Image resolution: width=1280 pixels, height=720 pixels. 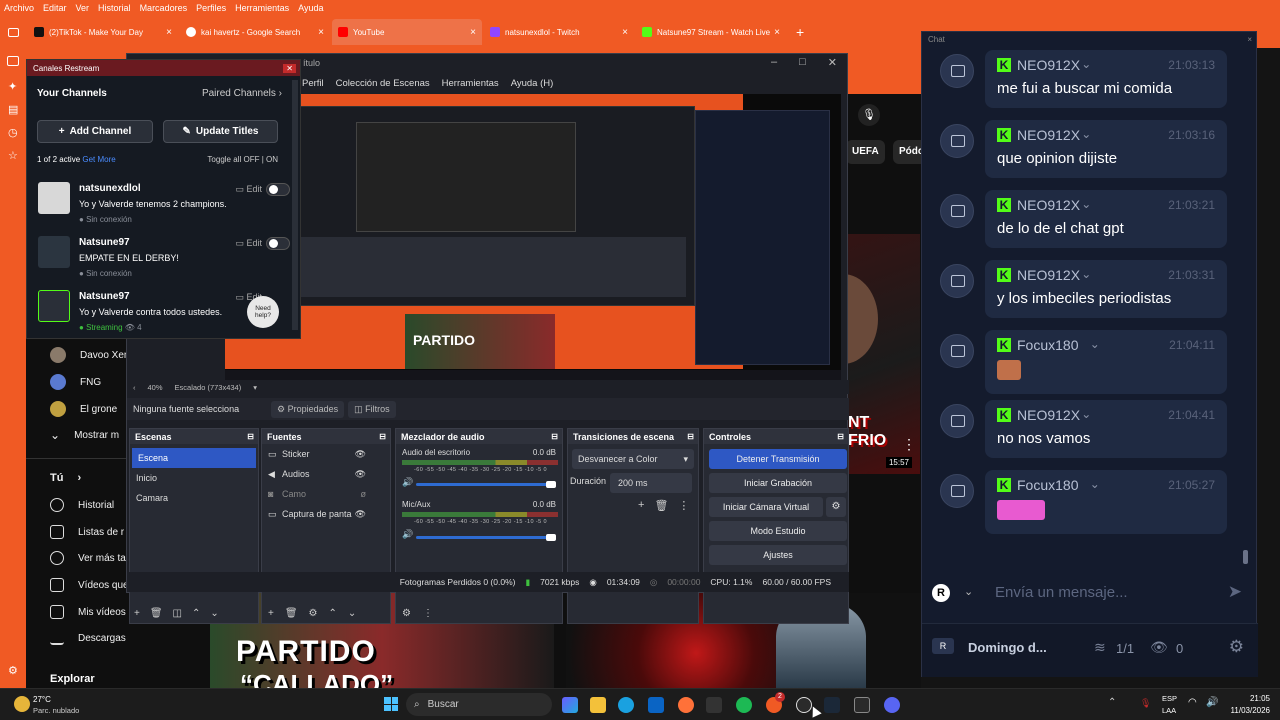 What do you see at coordinates (326, 494) in the screenshot?
I see `source-item: ◙ Camo ø` at bounding box center [326, 494].